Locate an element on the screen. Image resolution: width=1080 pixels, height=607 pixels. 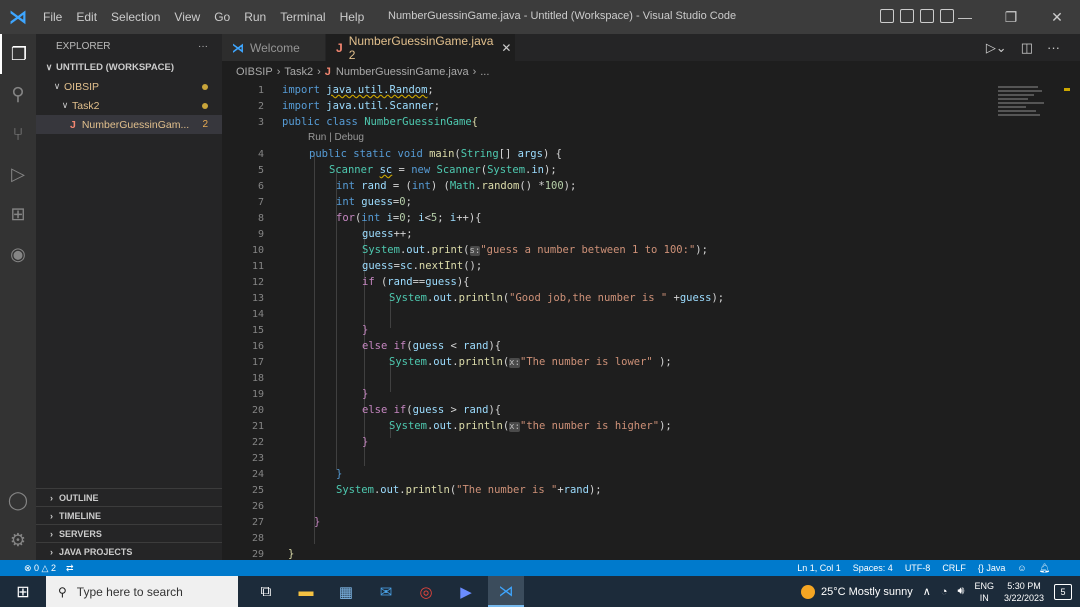
menu-go: Go is located at coordinates (222, 17).